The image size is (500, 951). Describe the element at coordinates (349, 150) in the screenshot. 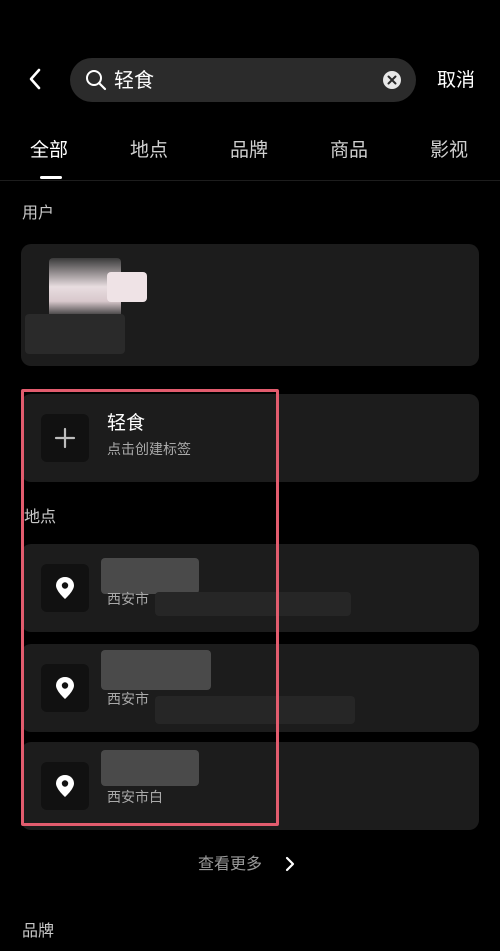

I see `tab-products: 商品` at that location.